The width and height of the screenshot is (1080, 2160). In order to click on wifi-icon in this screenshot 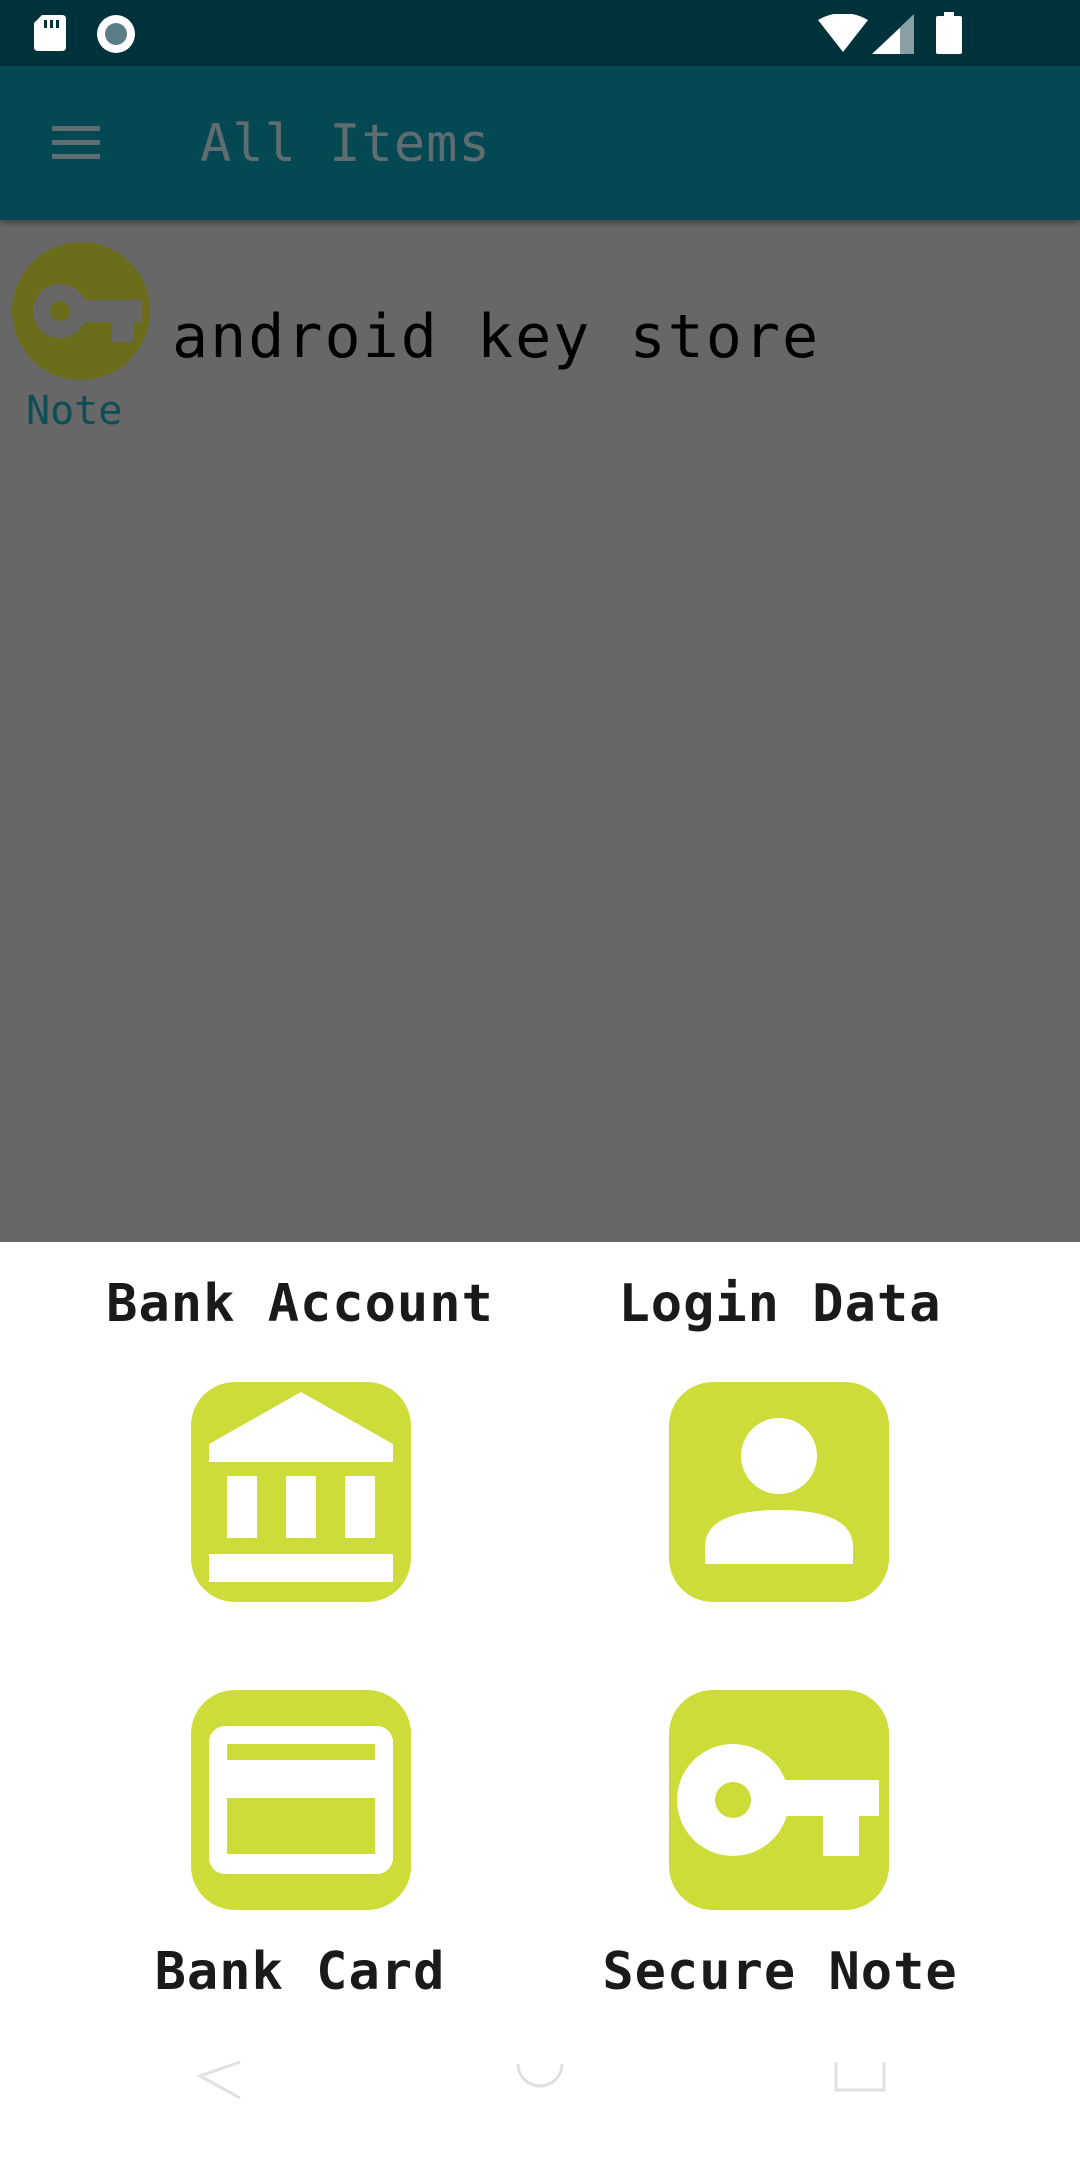, I will do `click(843, 33)`.